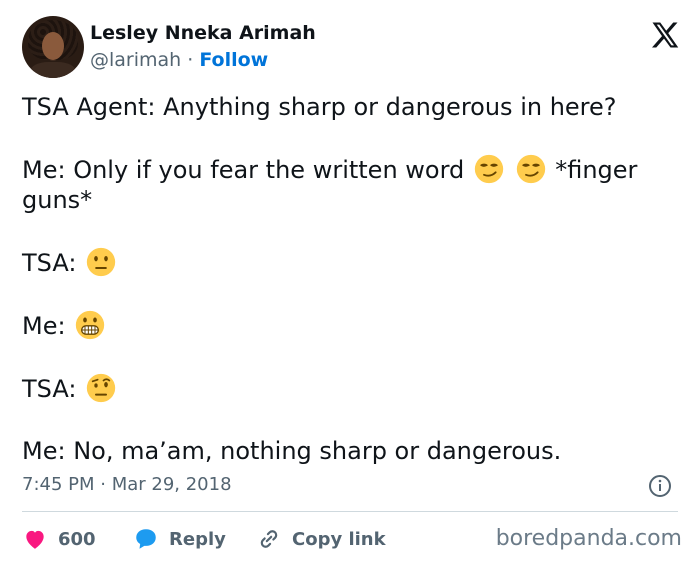 This screenshot has width=700, height=564. Describe the element at coordinates (588, 538) in the screenshot. I see `watermark: boredpanda.com` at that location.